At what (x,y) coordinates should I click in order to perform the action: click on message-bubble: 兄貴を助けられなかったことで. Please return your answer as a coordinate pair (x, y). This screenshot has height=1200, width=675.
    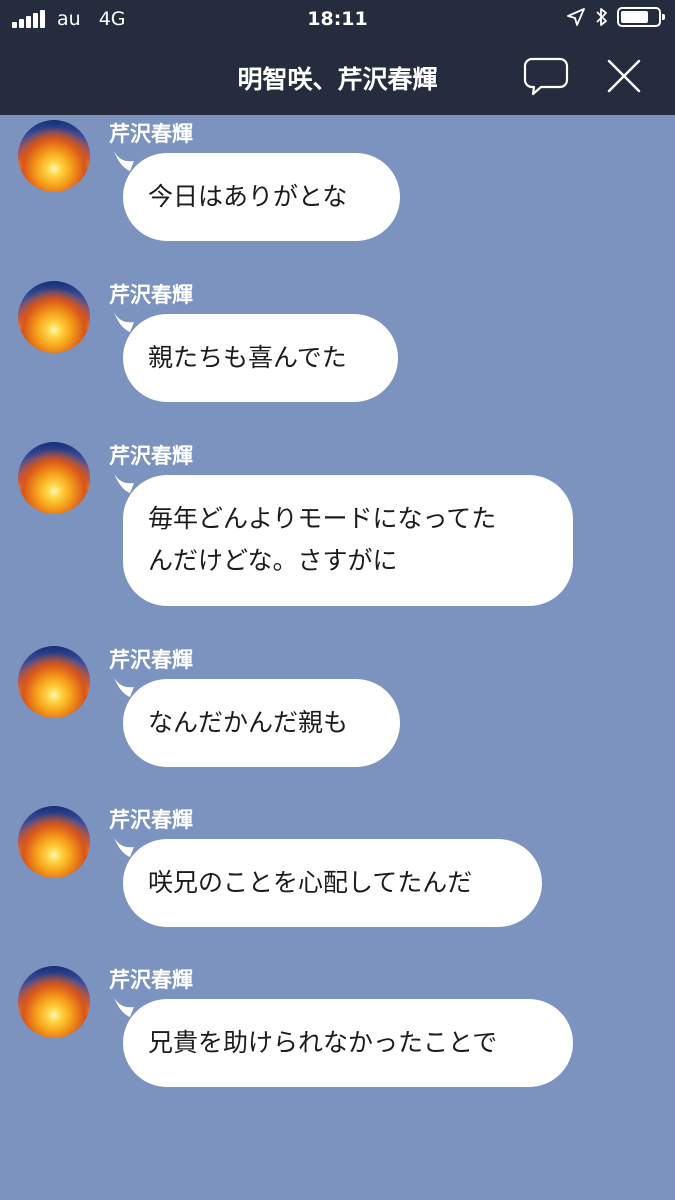
    Looking at the image, I should click on (348, 1043).